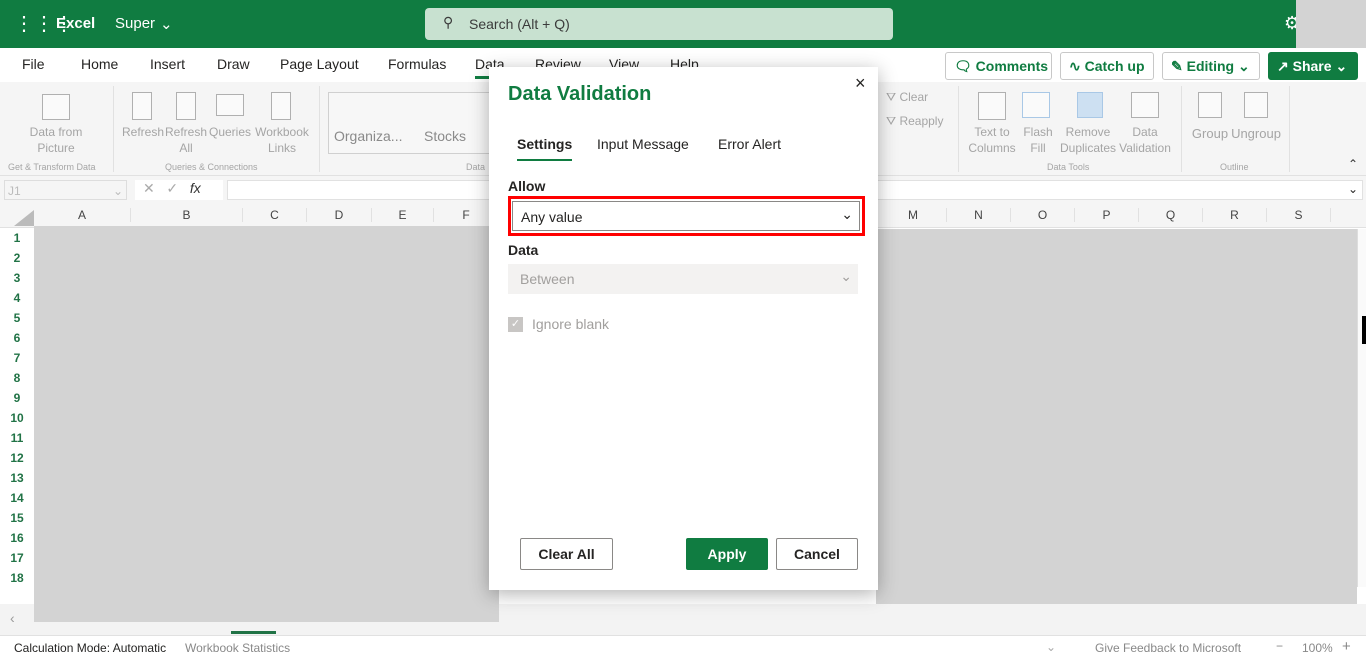 Image resolution: width=1366 pixels, height=657 pixels. Describe the element at coordinates (1353, 189) in the screenshot. I see `expand-formula-bar-icon: ⌄` at that location.